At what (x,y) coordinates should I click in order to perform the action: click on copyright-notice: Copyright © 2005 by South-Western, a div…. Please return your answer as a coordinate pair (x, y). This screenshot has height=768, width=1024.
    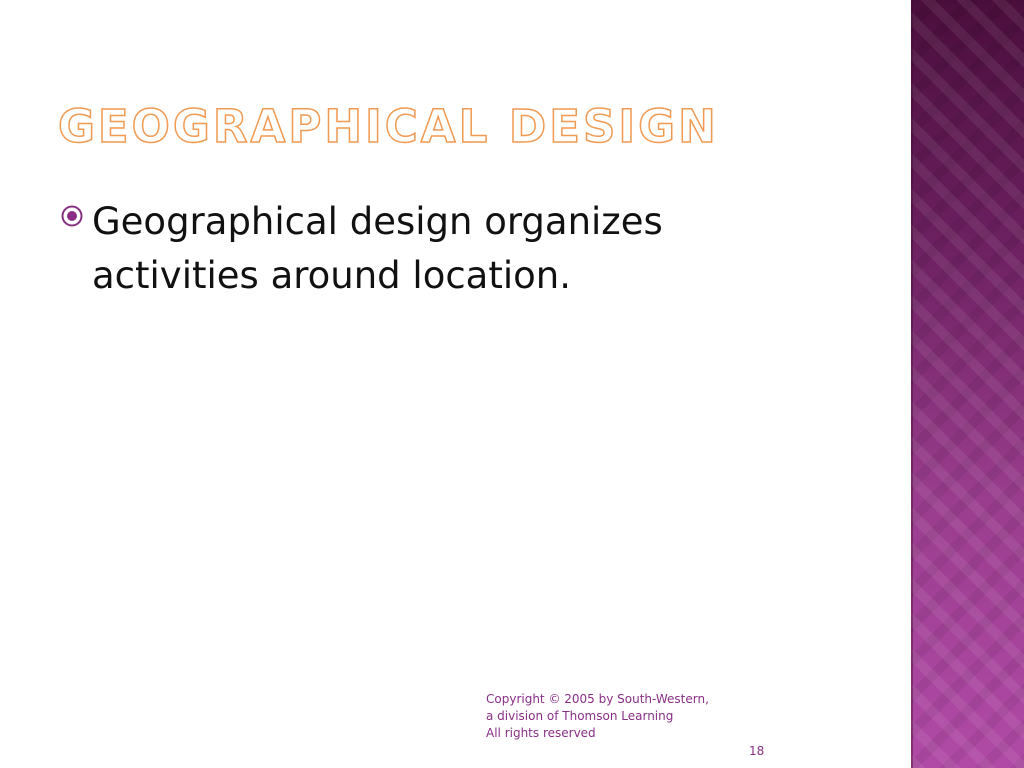
    Looking at the image, I should click on (597, 707).